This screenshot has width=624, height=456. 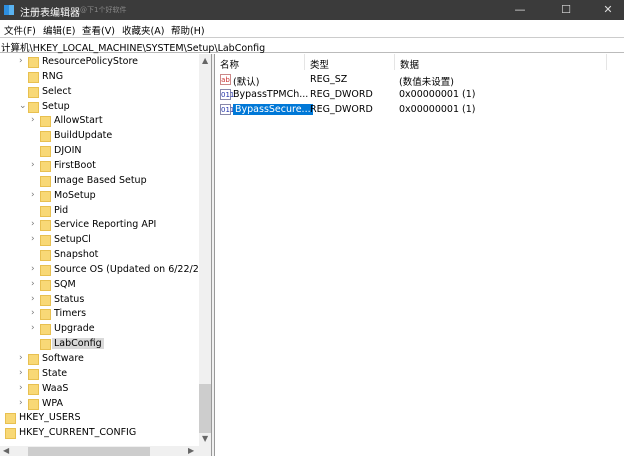 I want to click on tree-horizontal-scrollbar: ◀ ▶, so click(x=105, y=451).